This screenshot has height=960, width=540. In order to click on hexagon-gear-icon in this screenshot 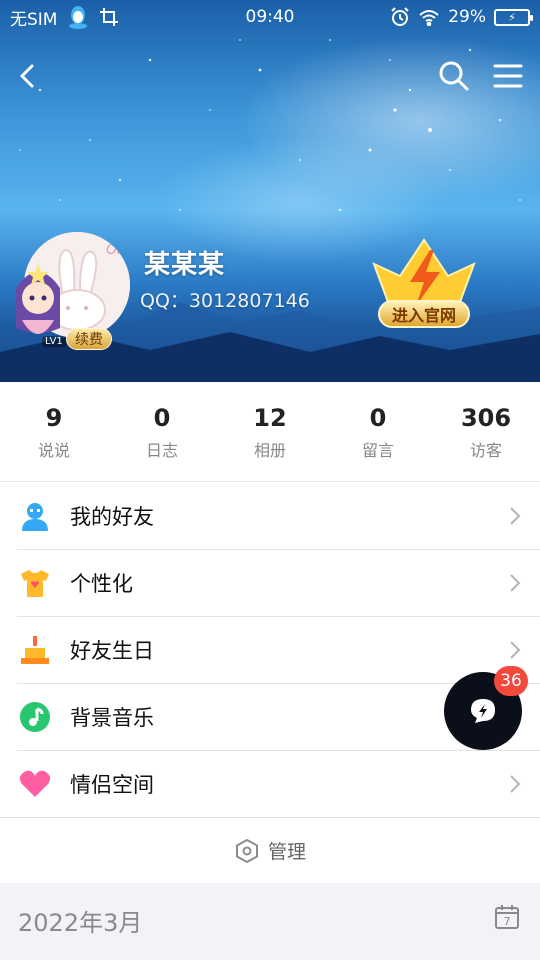, I will do `click(246, 850)`.